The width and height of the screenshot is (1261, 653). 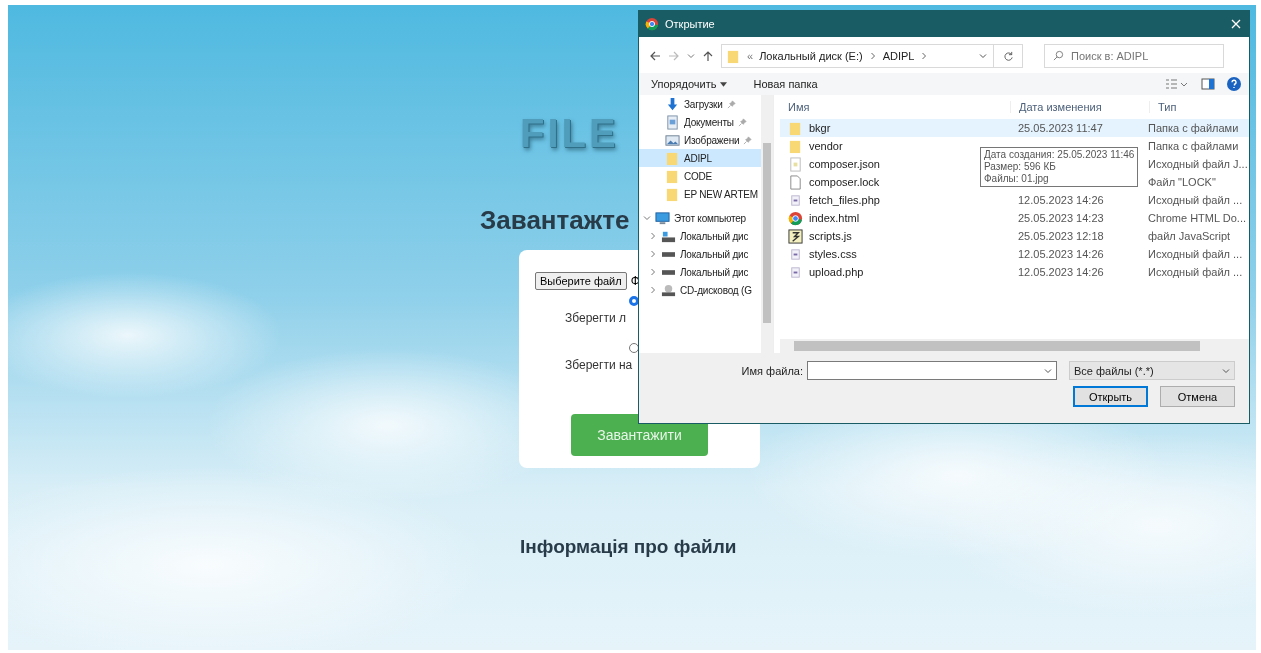 I want to click on address-bar: « Локальный диск (E:) ADIPL, so click(x=872, y=56).